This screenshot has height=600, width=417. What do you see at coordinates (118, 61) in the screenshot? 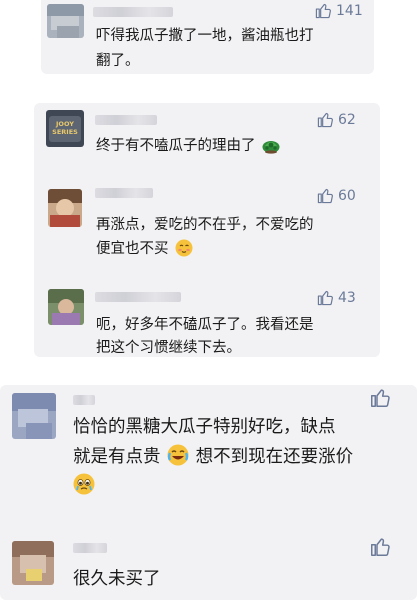
I see `comment-text-line: 翻了。` at bounding box center [118, 61].